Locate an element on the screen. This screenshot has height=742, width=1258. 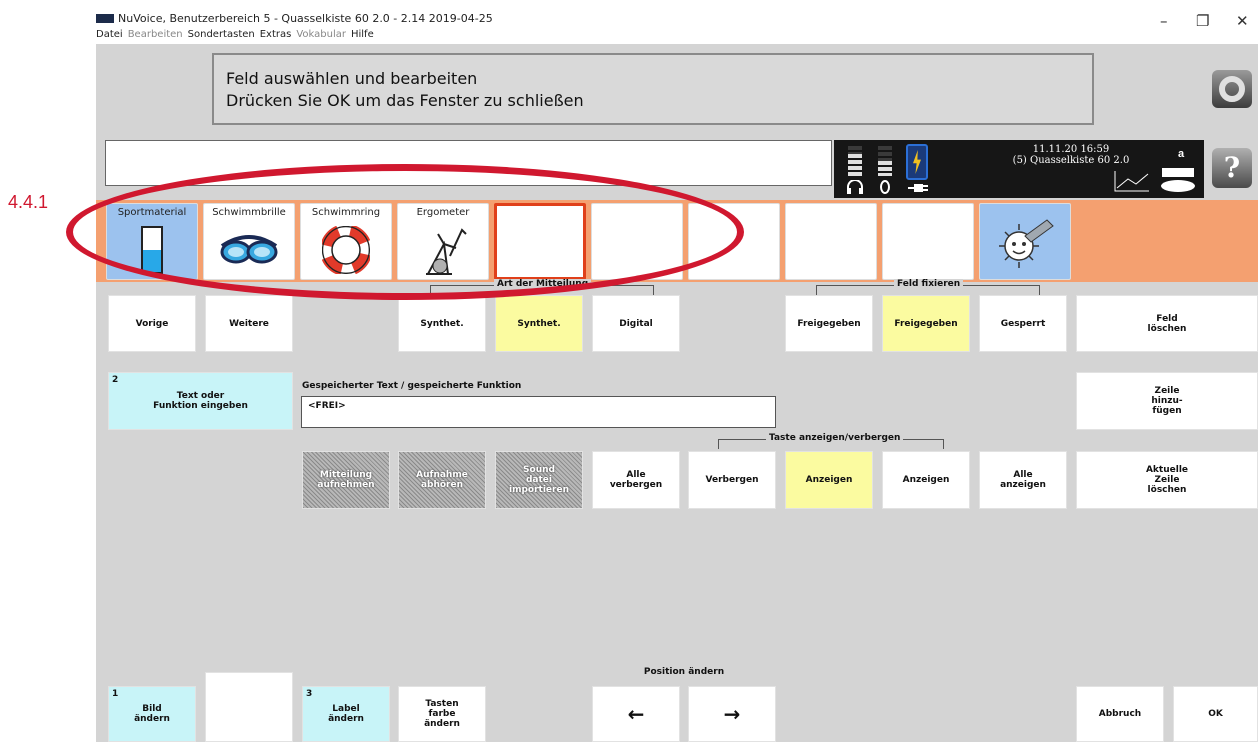
label-label: Label ändern is located at coordinates (346, 714).